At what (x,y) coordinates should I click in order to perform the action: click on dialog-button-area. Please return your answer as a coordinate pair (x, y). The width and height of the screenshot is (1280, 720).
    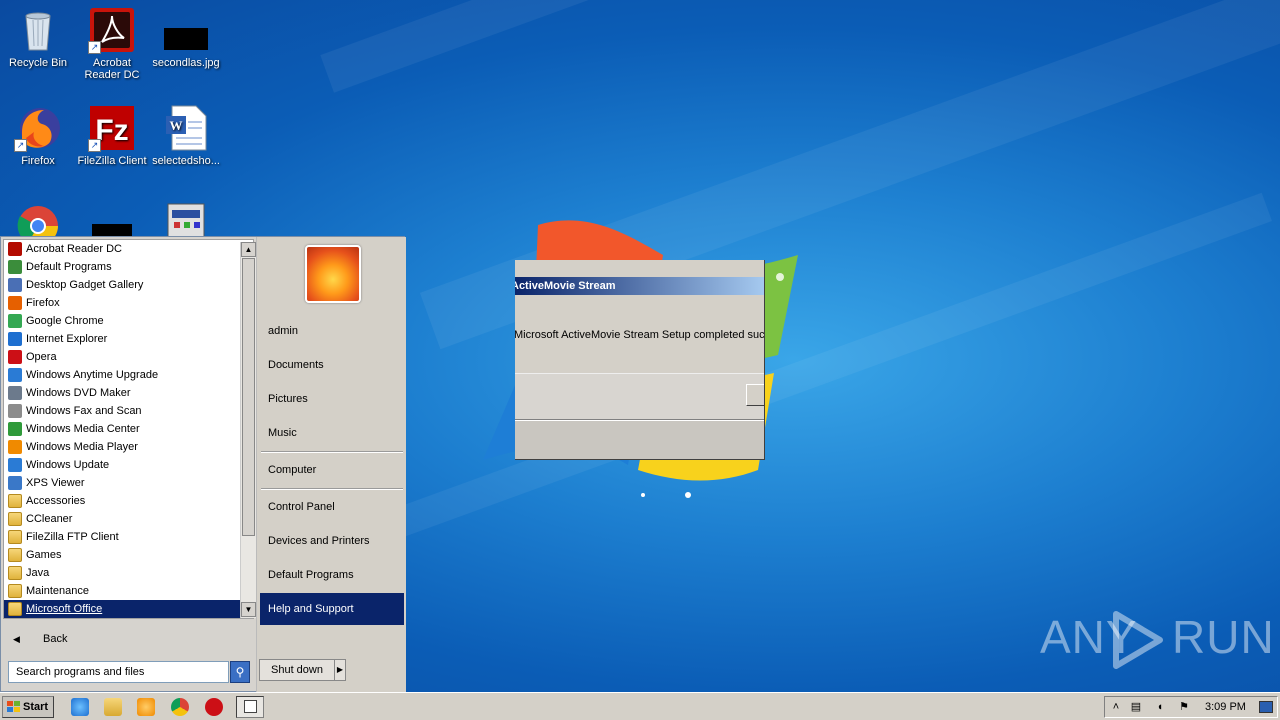
    Looking at the image, I should click on (639, 396).